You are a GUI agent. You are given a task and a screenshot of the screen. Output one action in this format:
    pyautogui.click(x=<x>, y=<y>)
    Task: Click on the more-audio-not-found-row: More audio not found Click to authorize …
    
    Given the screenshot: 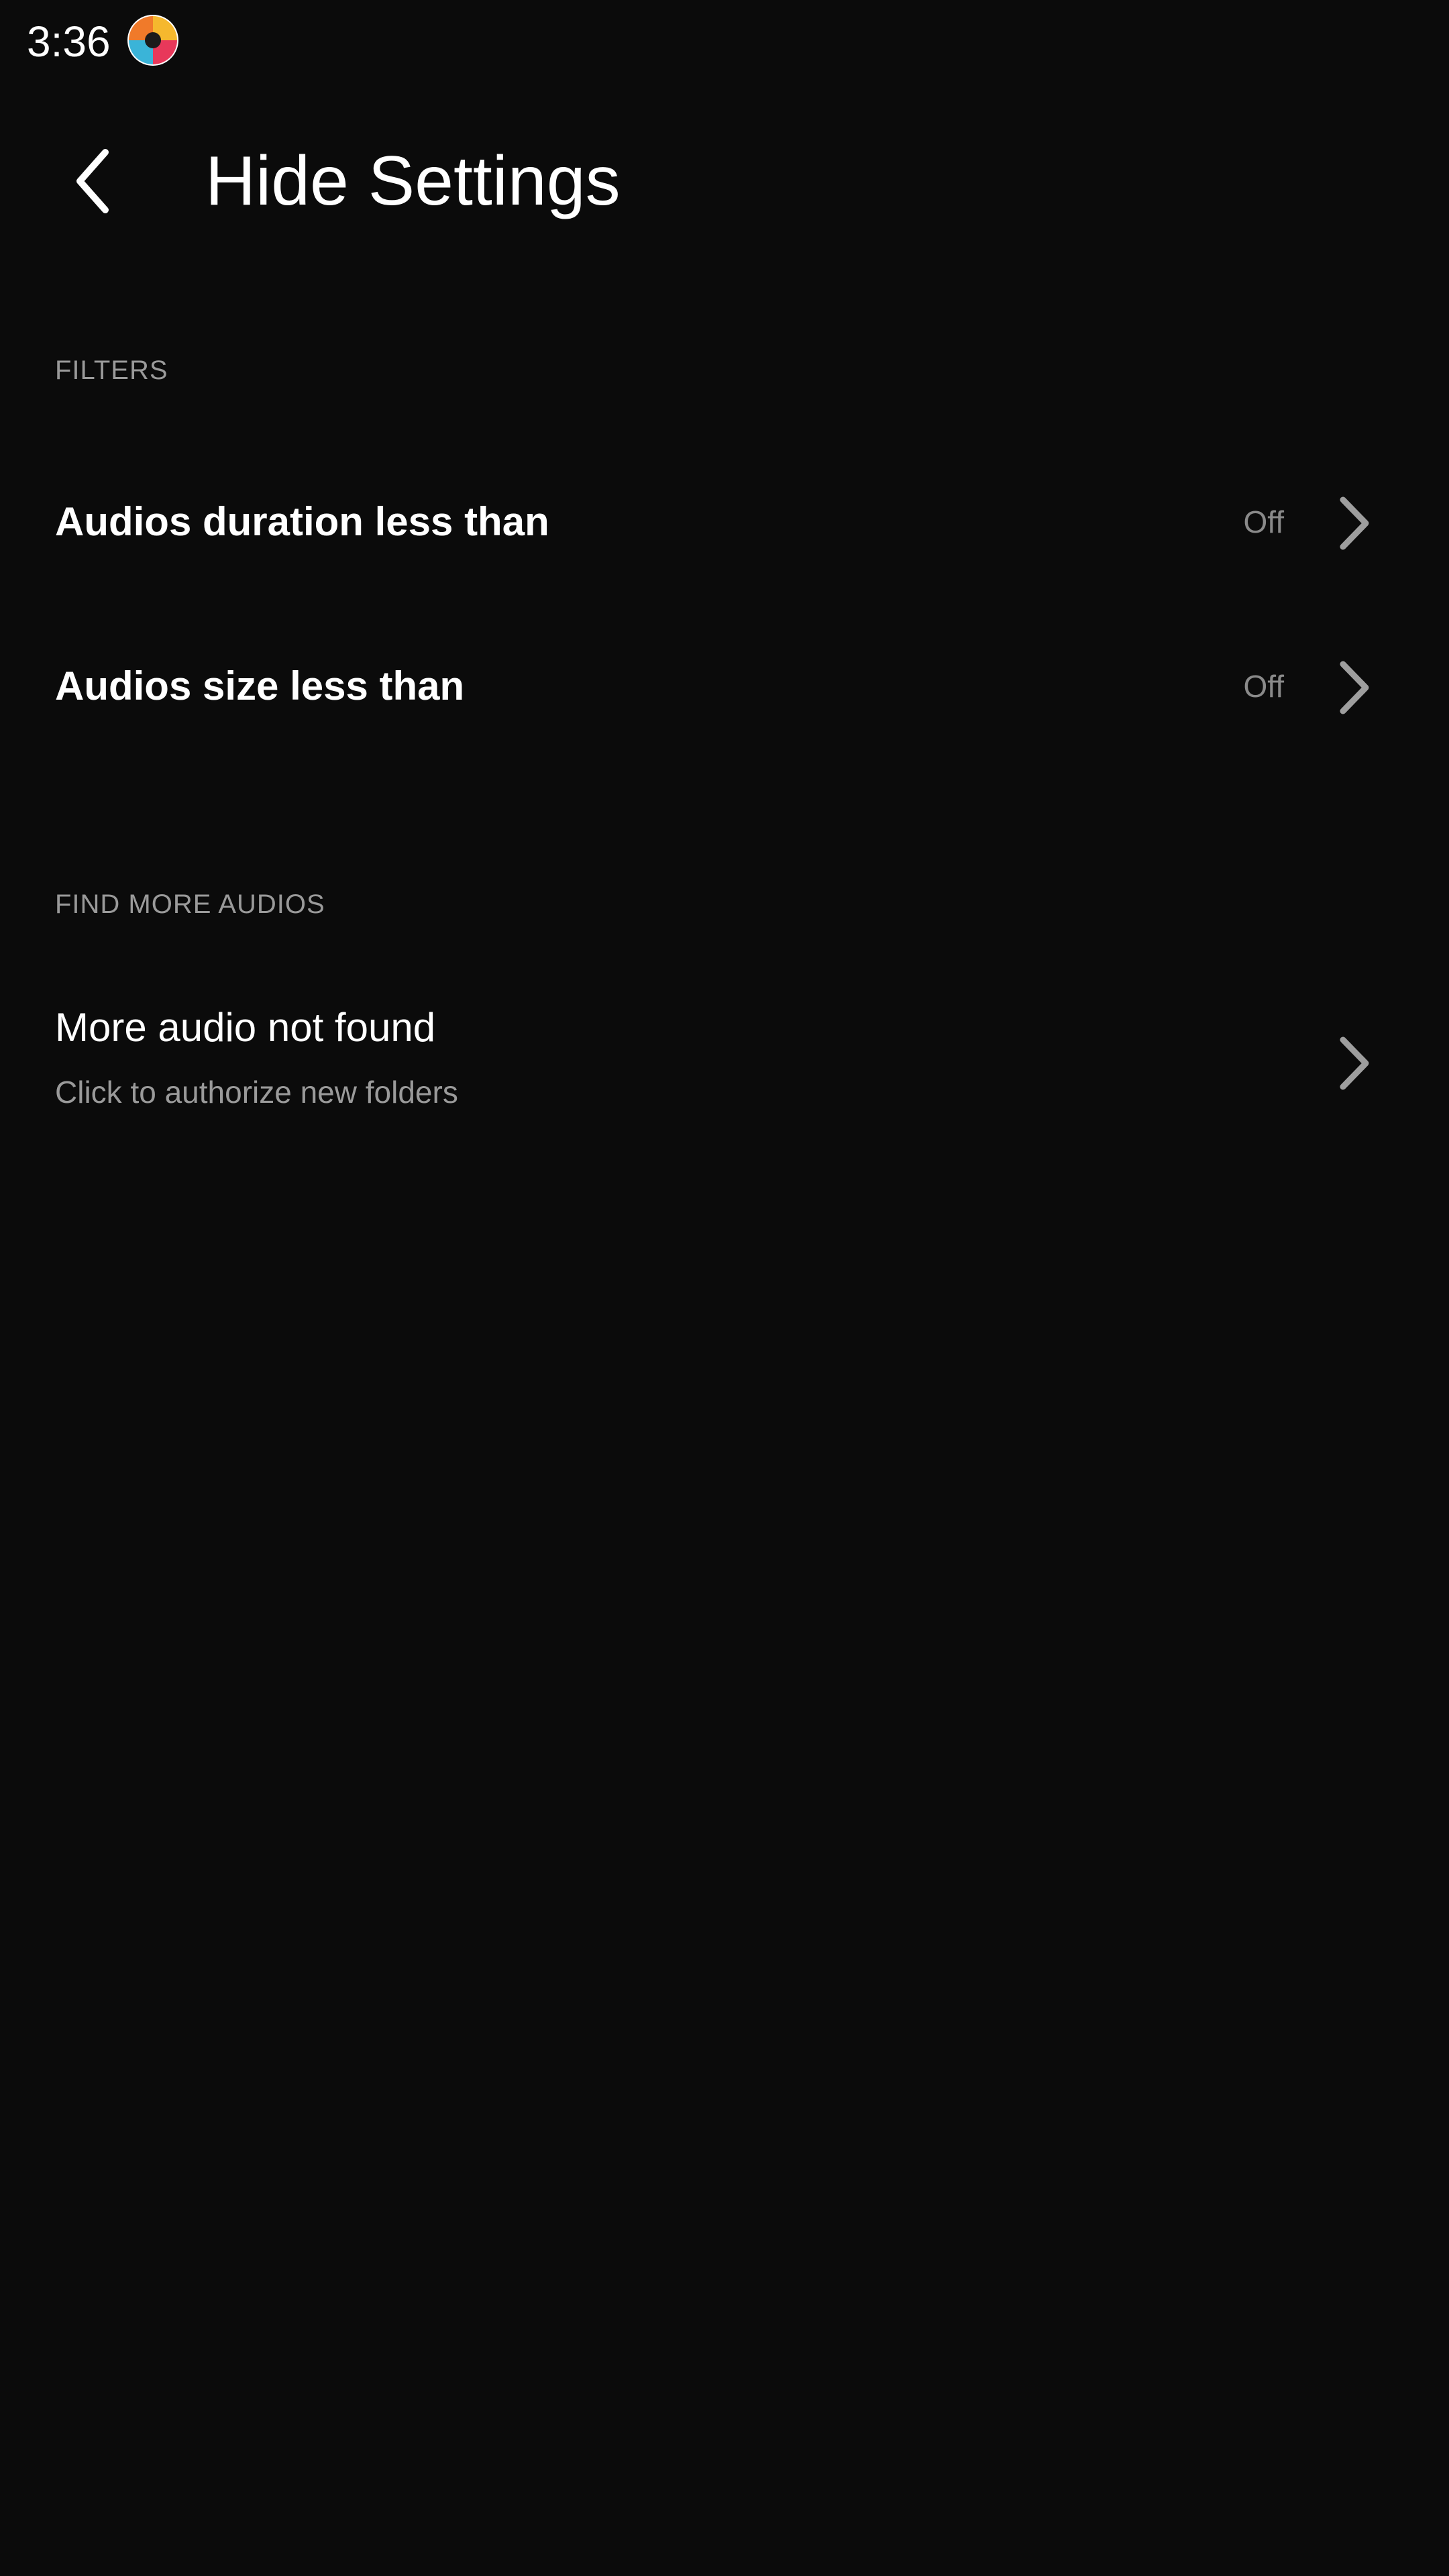 What is the action you would take?
    pyautogui.click(x=724, y=1059)
    